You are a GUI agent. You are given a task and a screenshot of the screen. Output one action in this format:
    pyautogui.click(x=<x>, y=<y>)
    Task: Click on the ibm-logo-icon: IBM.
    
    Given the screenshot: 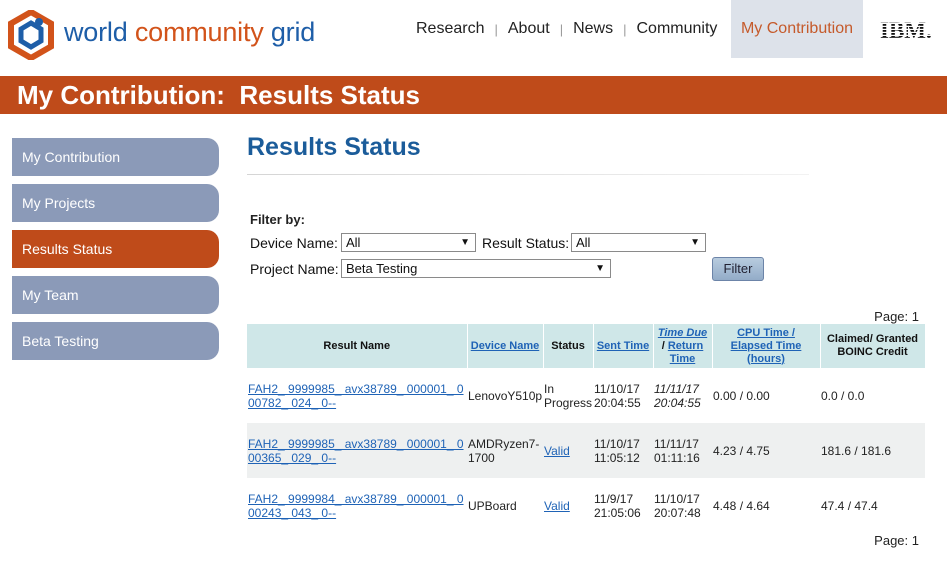 What is the action you would take?
    pyautogui.click(x=910, y=30)
    